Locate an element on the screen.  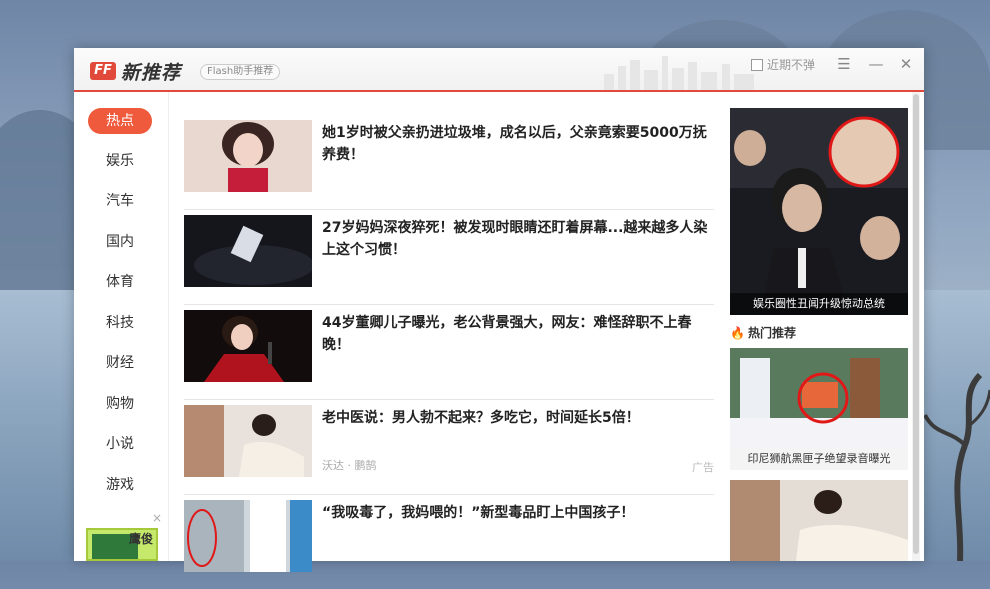
featured-image: 娱乐圈性丑闻升级惊动总统 is located at coordinates (819, 211).